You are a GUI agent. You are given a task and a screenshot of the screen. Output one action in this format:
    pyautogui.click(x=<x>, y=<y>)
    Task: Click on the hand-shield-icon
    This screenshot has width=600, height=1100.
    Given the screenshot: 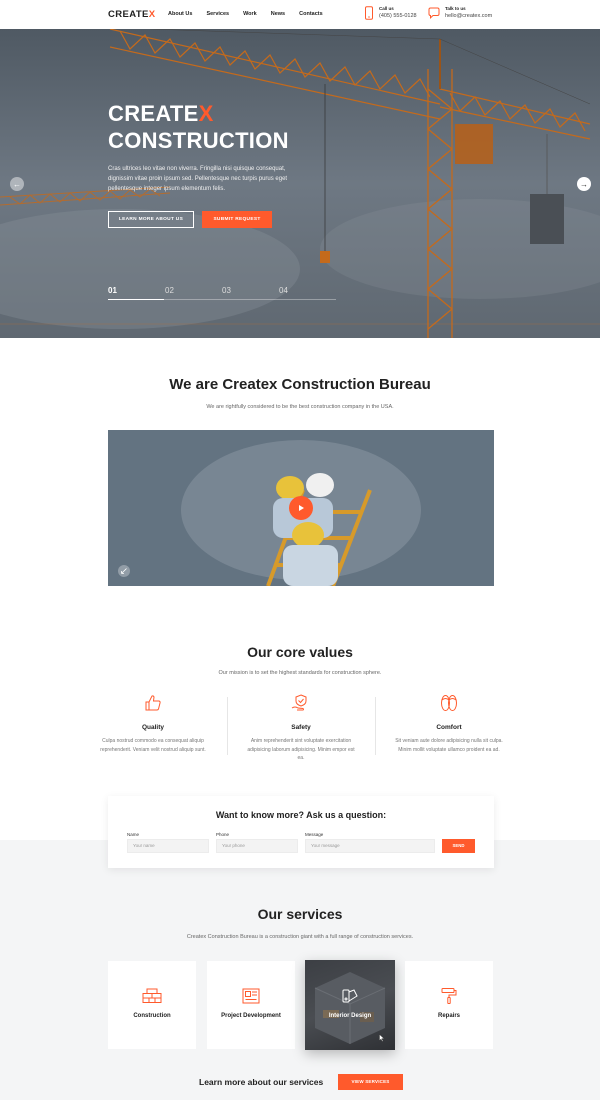 What is the action you would take?
    pyautogui.click(x=299, y=702)
    